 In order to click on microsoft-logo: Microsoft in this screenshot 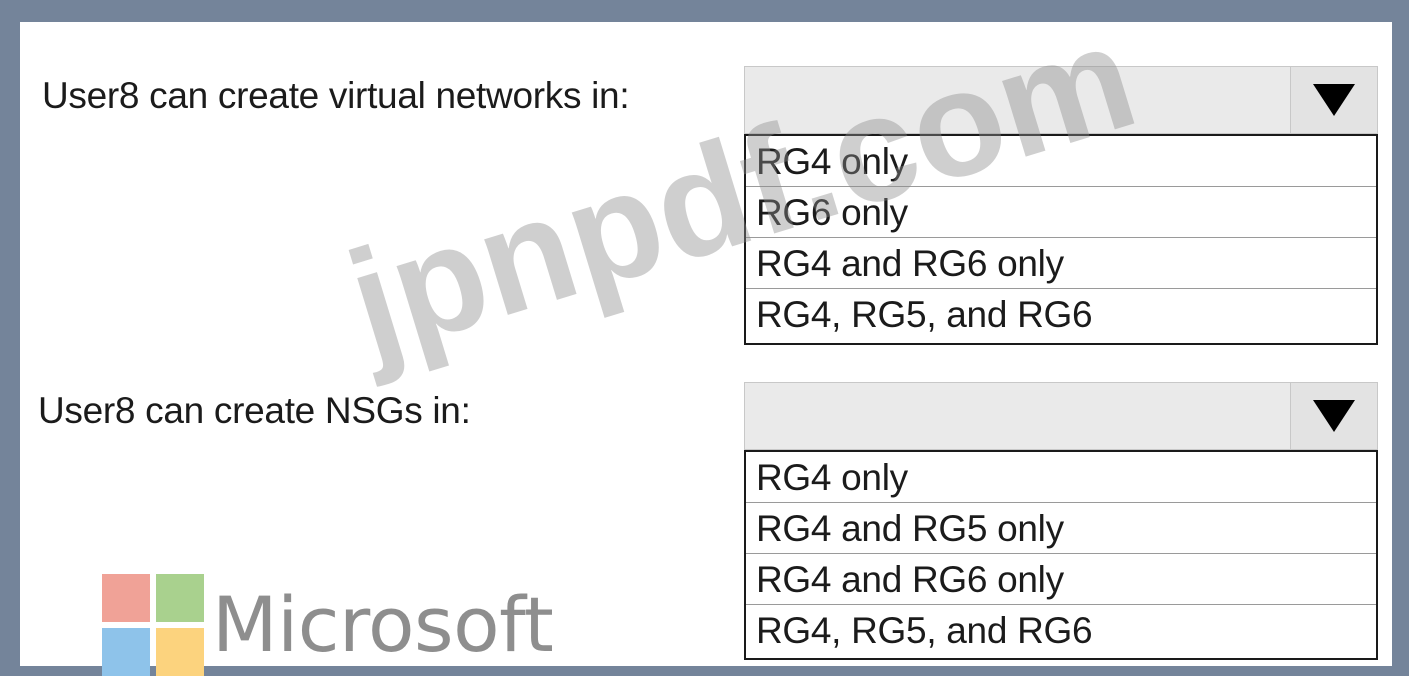, I will do `click(328, 625)`.